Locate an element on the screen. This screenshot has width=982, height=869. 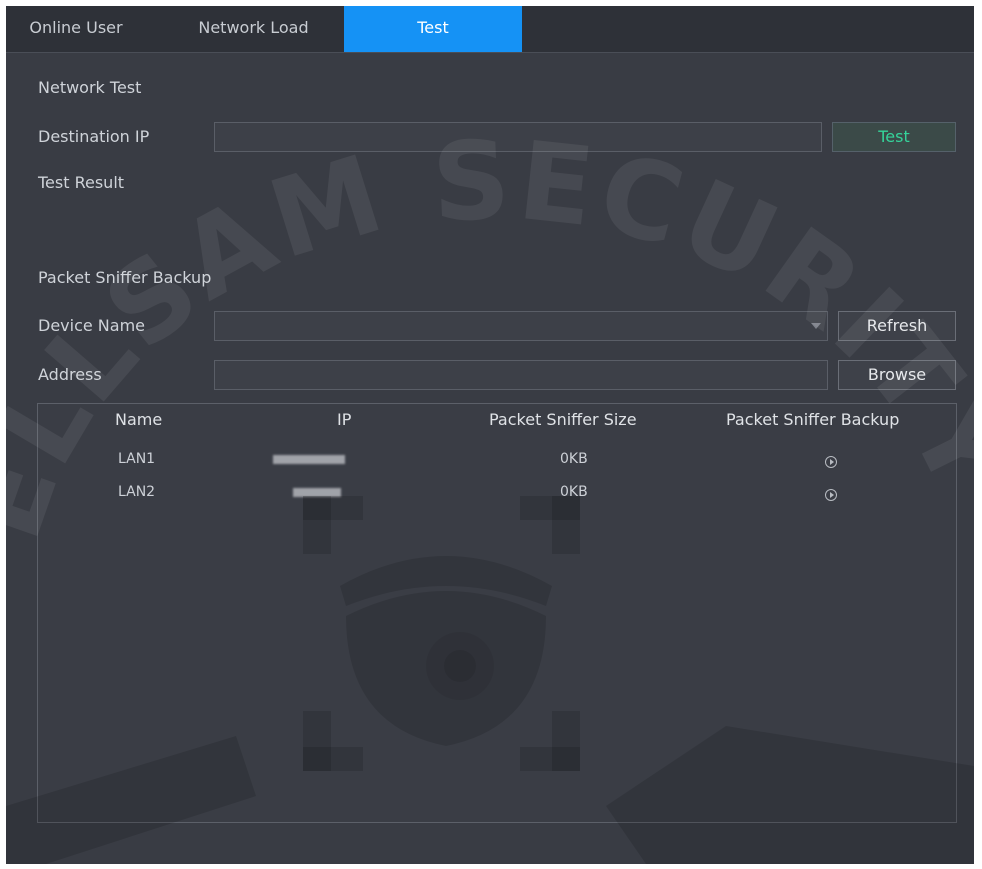
network-test-title: Network Test is located at coordinates (90, 87).